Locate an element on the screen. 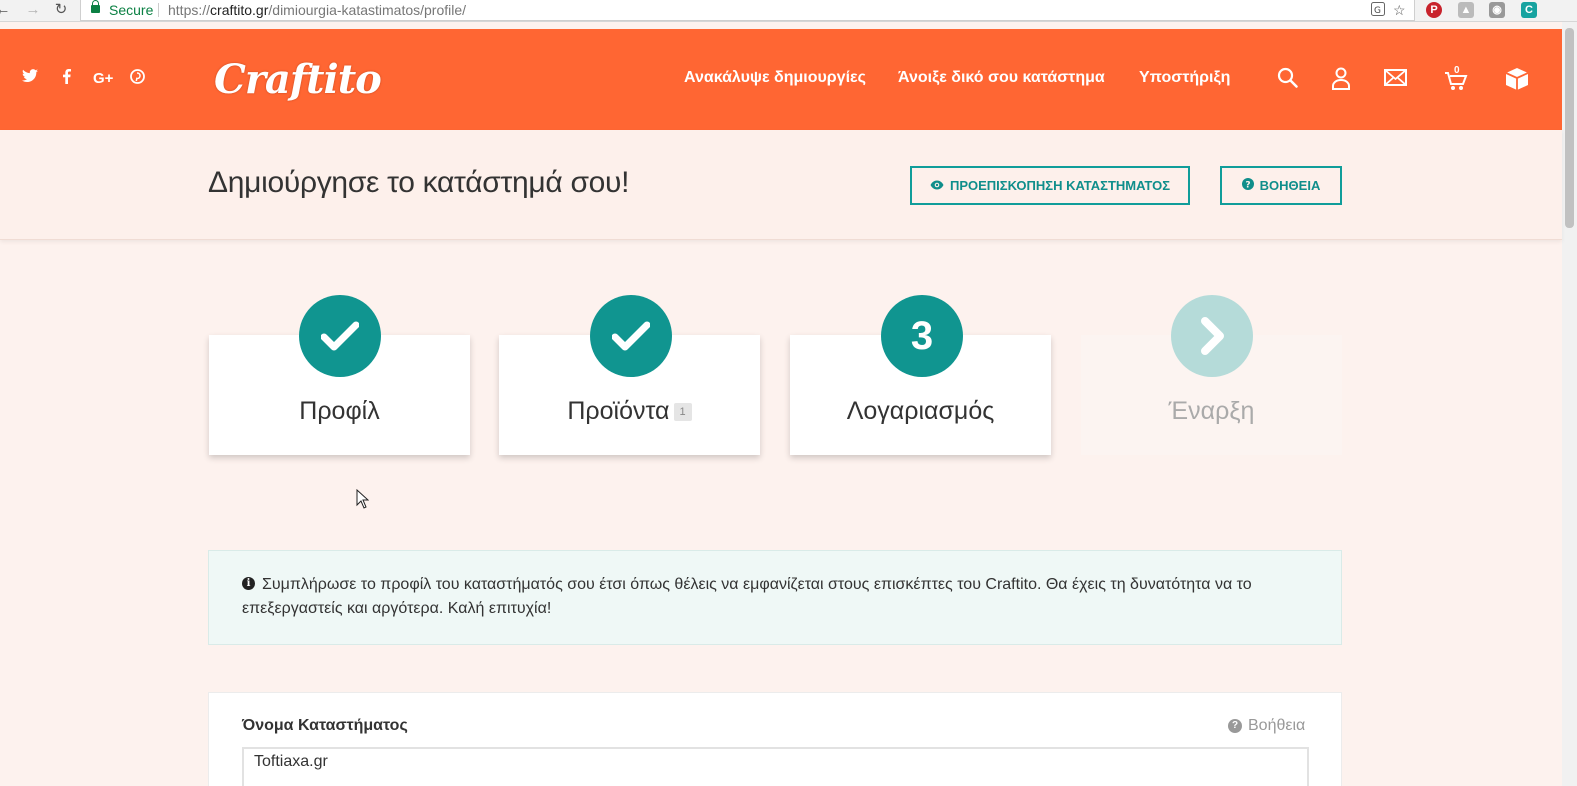 The image size is (1577, 786). secure-label: Secure is located at coordinates (131, 10).